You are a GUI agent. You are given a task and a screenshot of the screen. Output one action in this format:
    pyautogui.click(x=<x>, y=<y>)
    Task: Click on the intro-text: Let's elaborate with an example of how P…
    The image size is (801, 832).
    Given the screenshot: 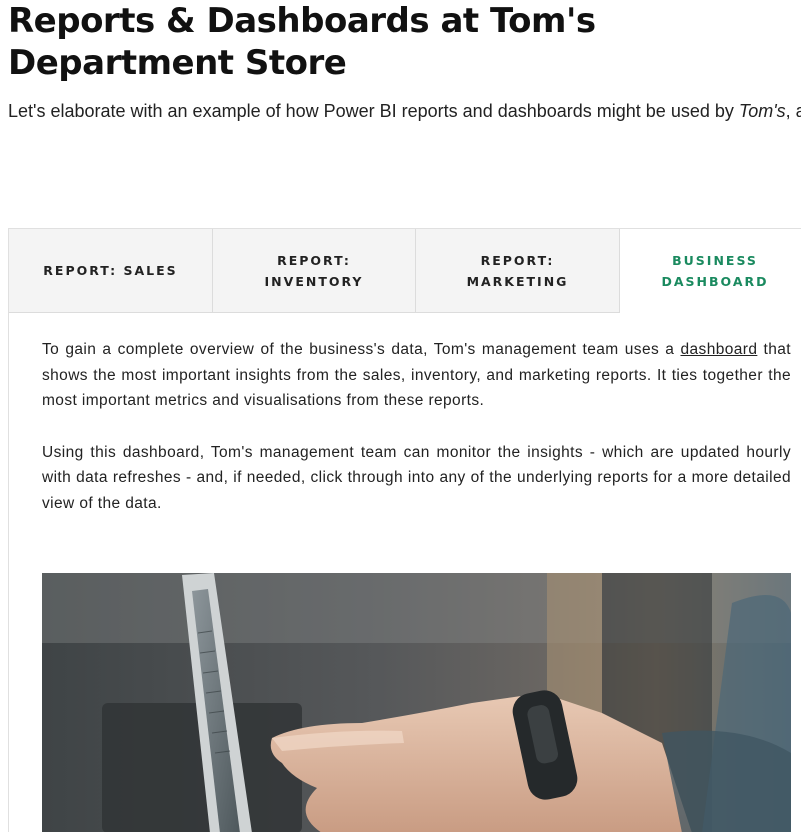 What is the action you would take?
    pyautogui.click(x=404, y=111)
    